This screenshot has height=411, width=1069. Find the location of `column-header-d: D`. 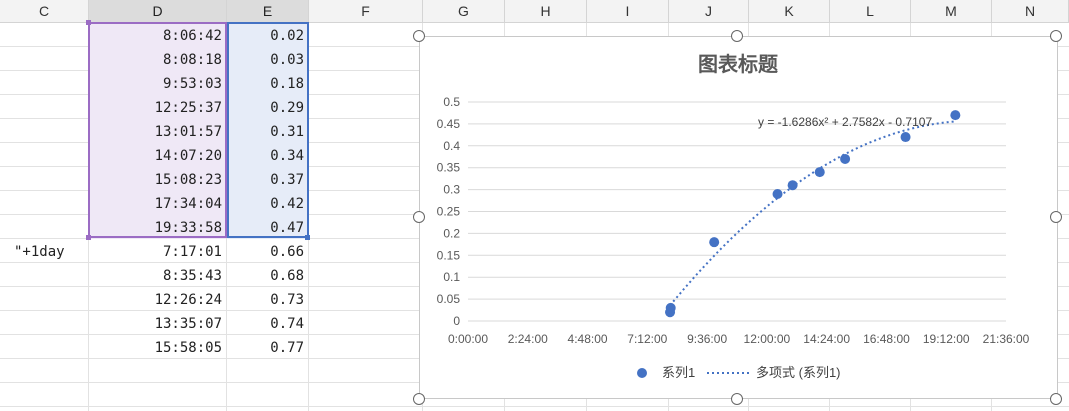

column-header-d: D is located at coordinates (158, 11).